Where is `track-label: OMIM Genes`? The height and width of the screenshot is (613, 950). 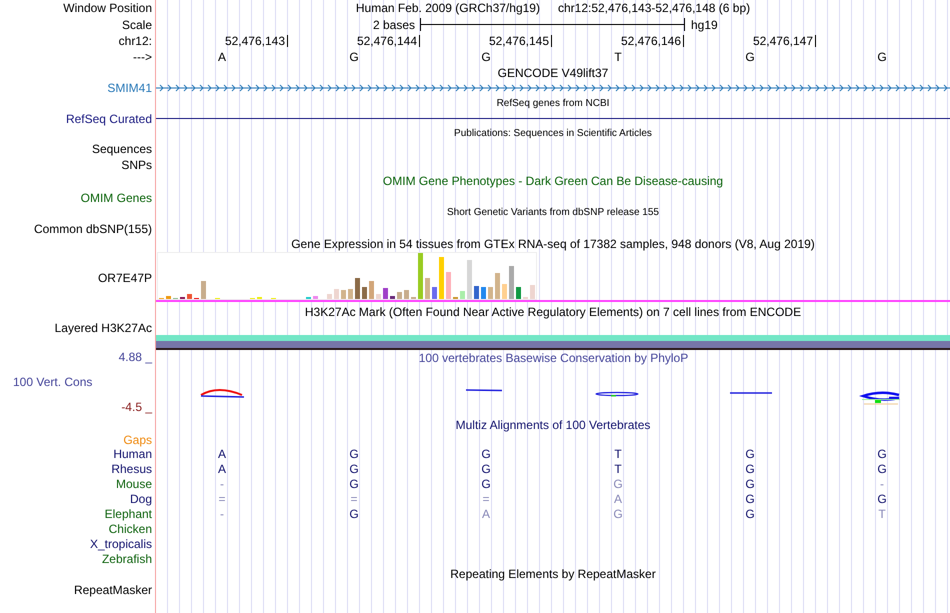 track-label: OMIM Genes is located at coordinates (116, 198).